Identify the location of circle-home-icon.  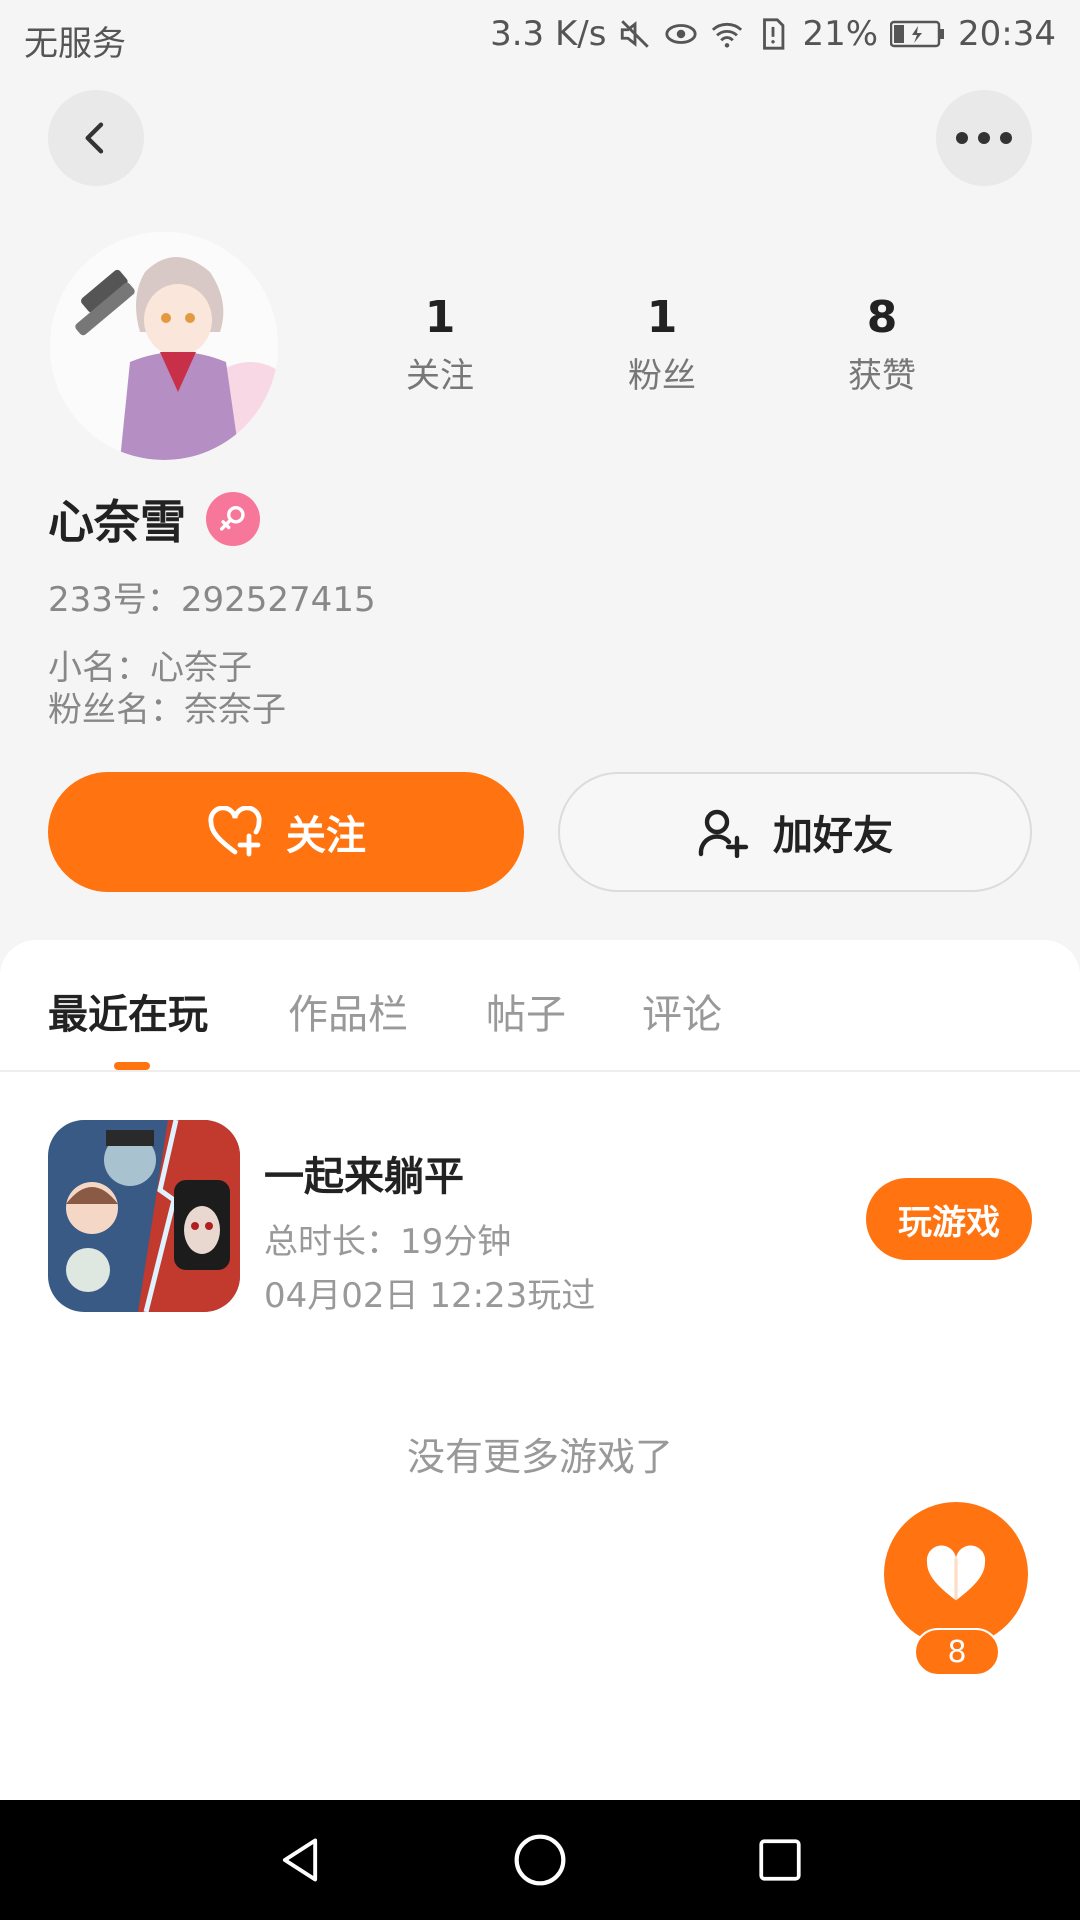
(540, 1860).